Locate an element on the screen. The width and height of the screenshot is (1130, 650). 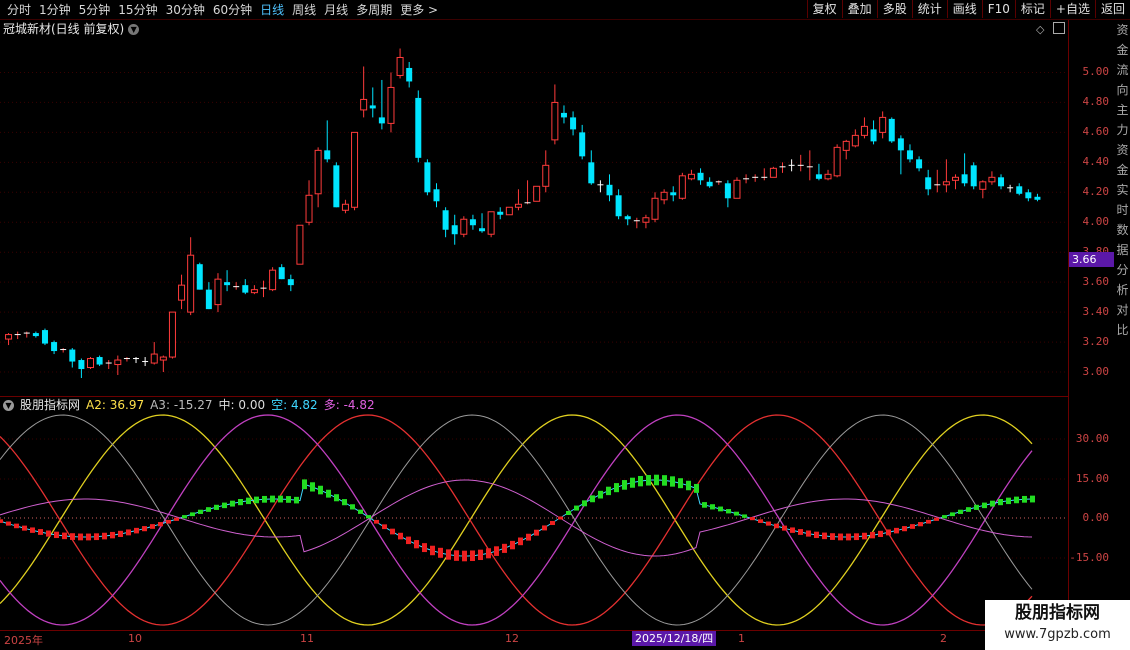
period-tab-0: 分时 is located at coordinates (19, 10).